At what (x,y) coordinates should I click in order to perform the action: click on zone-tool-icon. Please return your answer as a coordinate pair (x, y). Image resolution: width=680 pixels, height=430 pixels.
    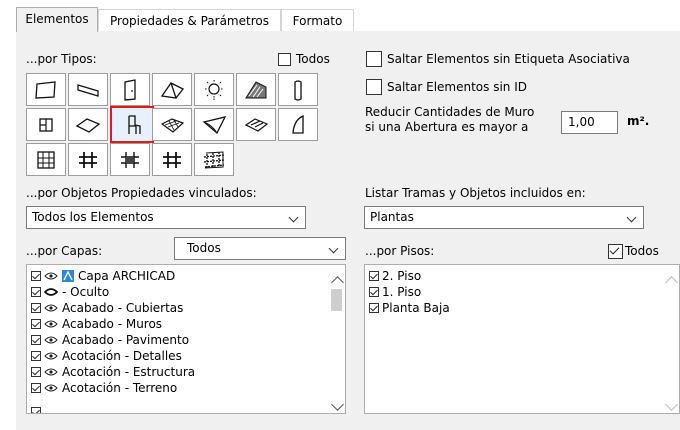
    Looking at the image, I should click on (46, 124).